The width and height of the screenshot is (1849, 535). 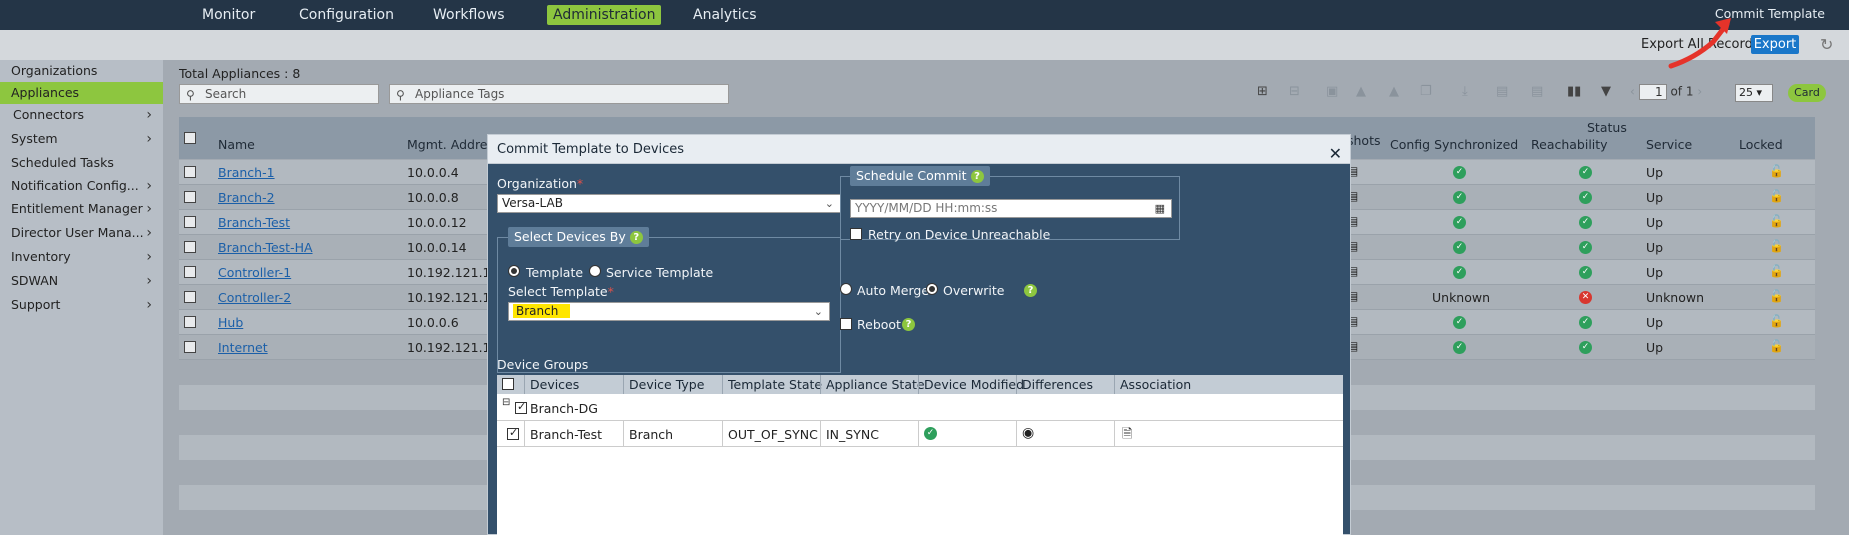 I want to click on sidebar-item-scheduled-tasks: Scheduled Tasks, so click(x=81, y=163).